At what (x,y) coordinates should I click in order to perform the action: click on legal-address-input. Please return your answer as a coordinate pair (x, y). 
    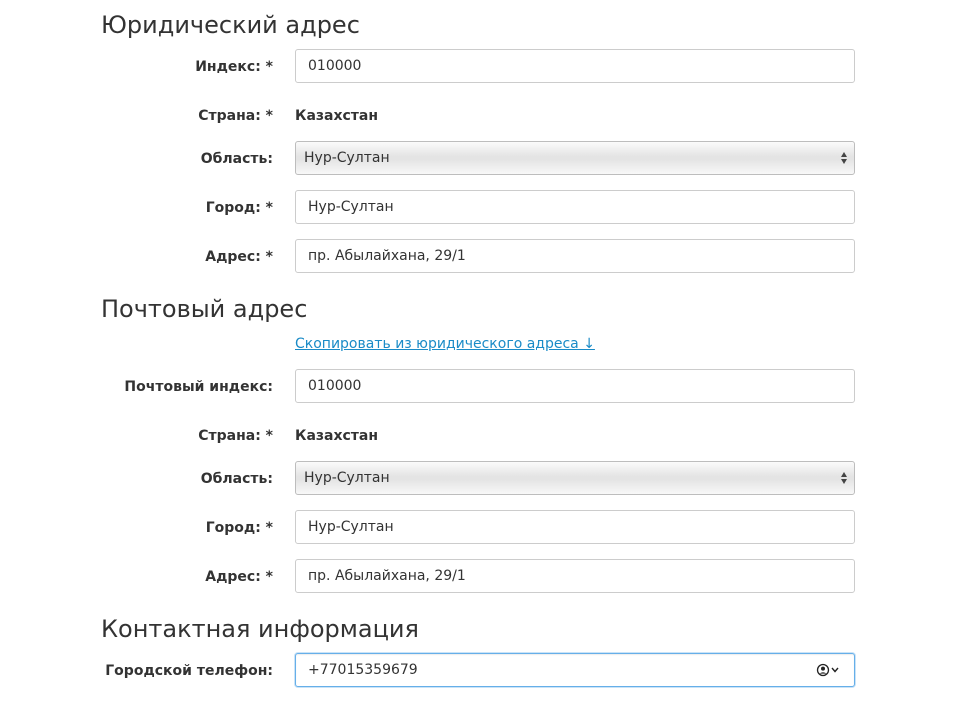
    Looking at the image, I should click on (575, 256).